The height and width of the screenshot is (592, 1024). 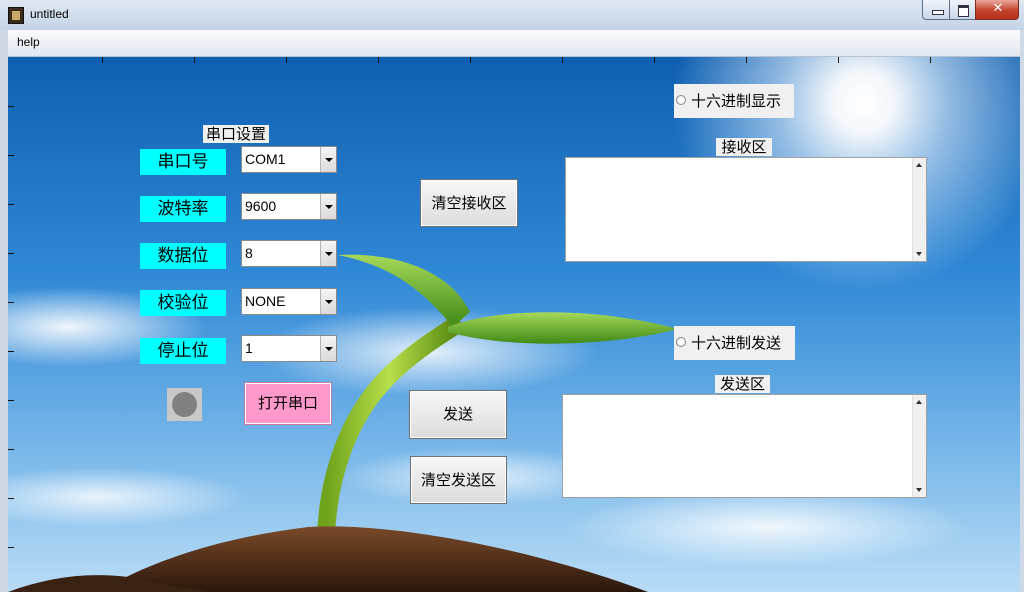 What do you see at coordinates (514, 43) in the screenshot?
I see `menu-bar: help` at bounding box center [514, 43].